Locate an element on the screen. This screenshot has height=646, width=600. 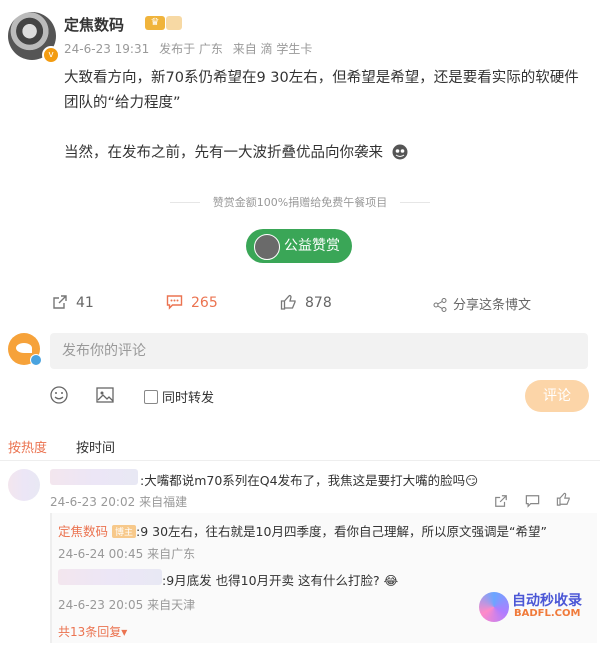
image-icon is located at coordinates (105, 395).